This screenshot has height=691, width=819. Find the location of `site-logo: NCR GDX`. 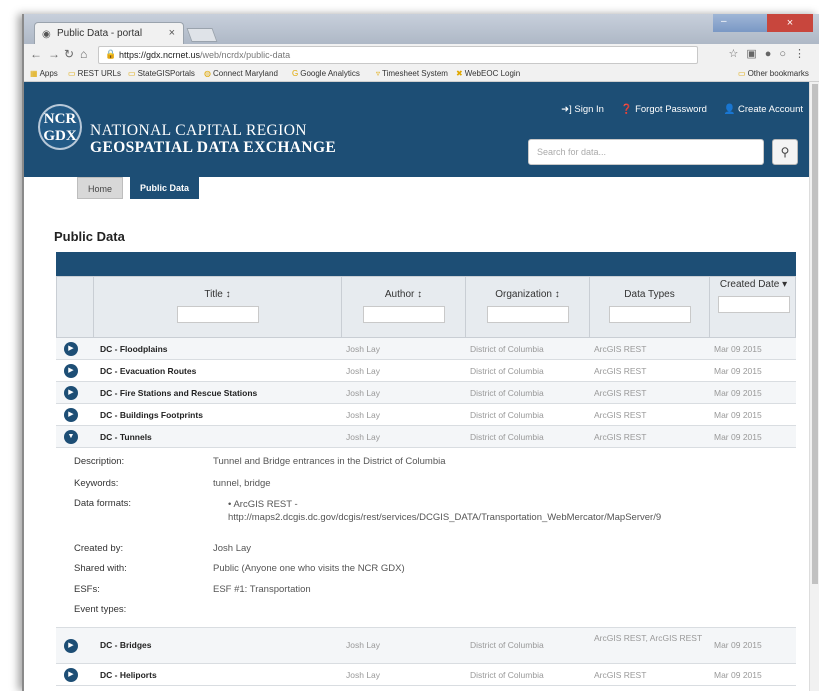

site-logo: NCR GDX is located at coordinates (60, 127).